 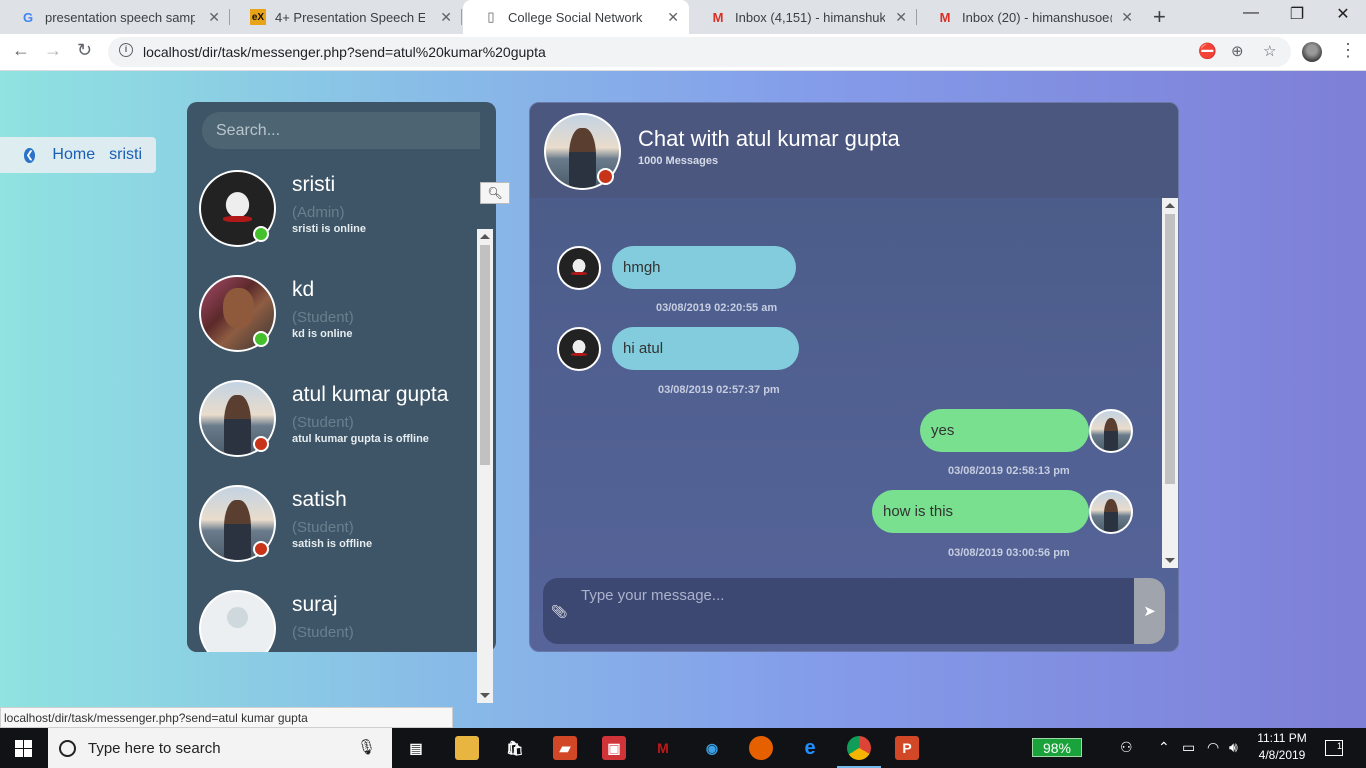 I want to click on wifi-icon: ◠, so click(x=1213, y=747).